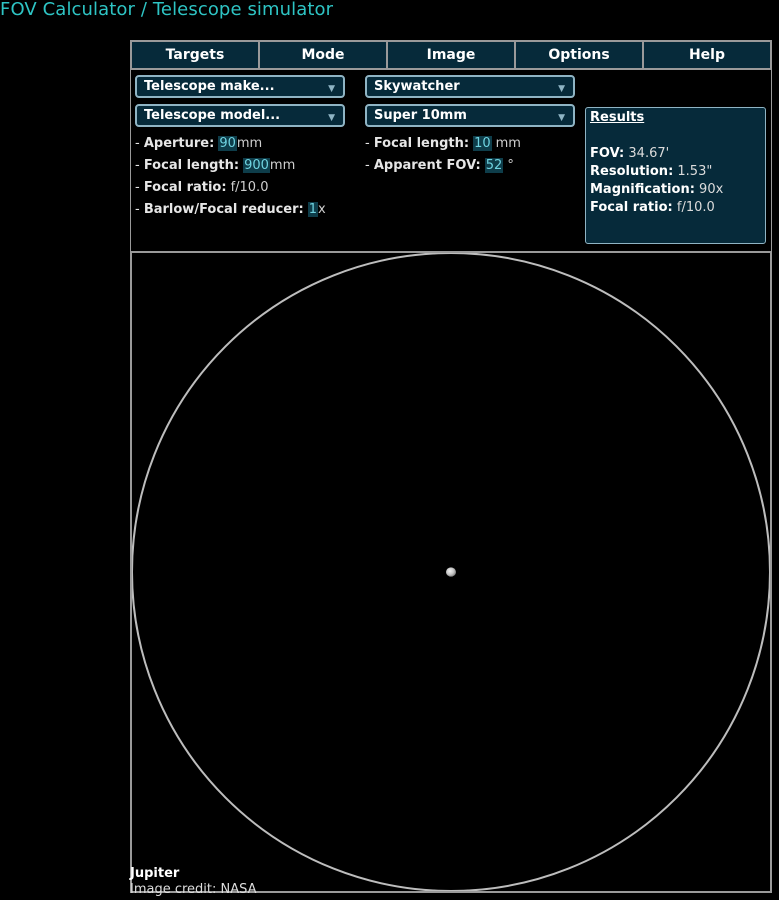 This screenshot has width=779, height=900. What do you see at coordinates (632, 171) in the screenshot?
I see `result-resolution-label: Resolution:` at bounding box center [632, 171].